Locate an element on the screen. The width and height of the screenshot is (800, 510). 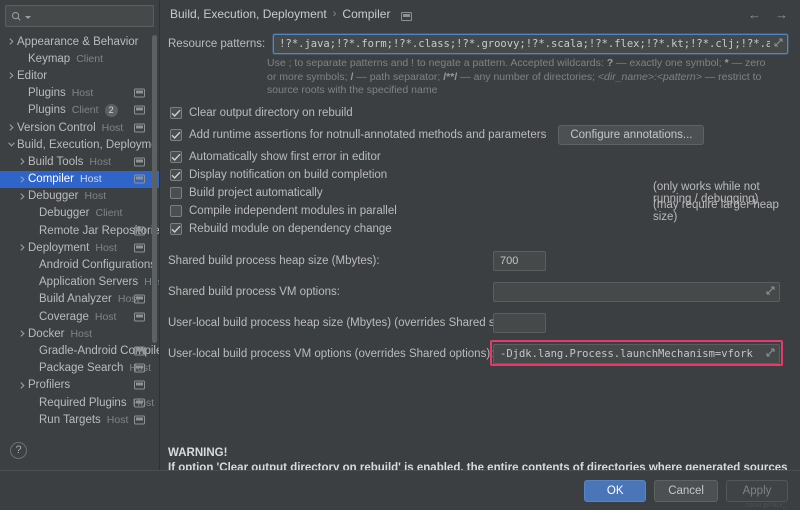
sidebar-item-required-plugins: Required Plugins Host is located at coordinates (79, 402).